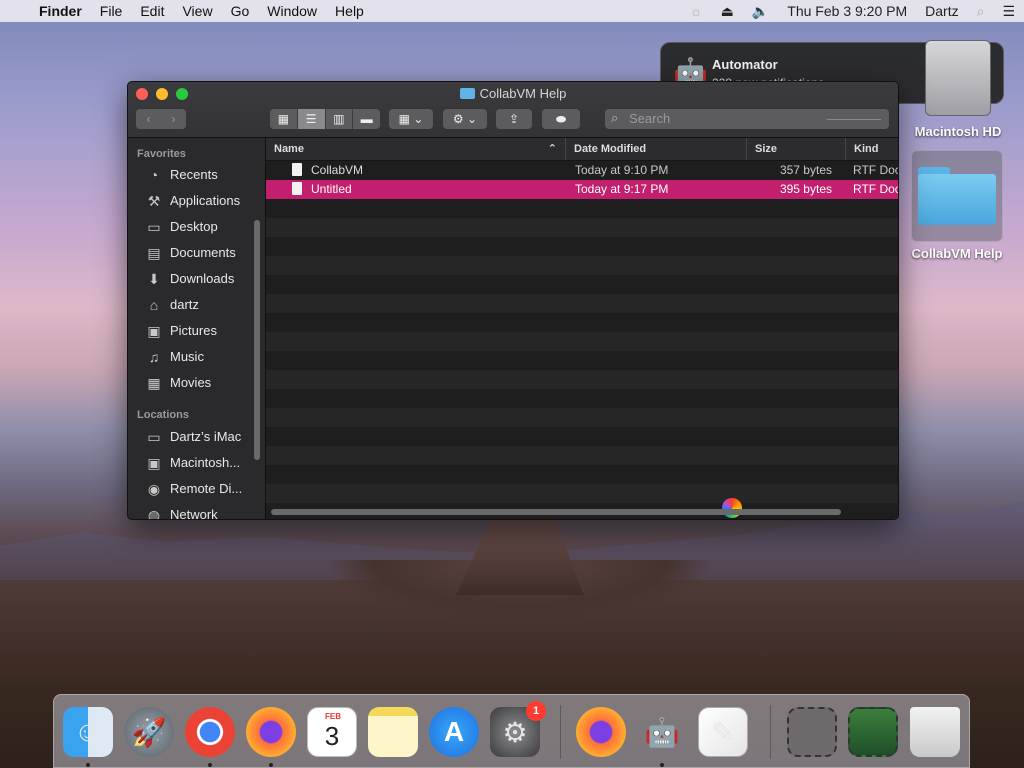 Image resolution: width=1024 pixels, height=768 pixels. I want to click on sidebar-item-pictures: ▣ Pictures, so click(181, 331).